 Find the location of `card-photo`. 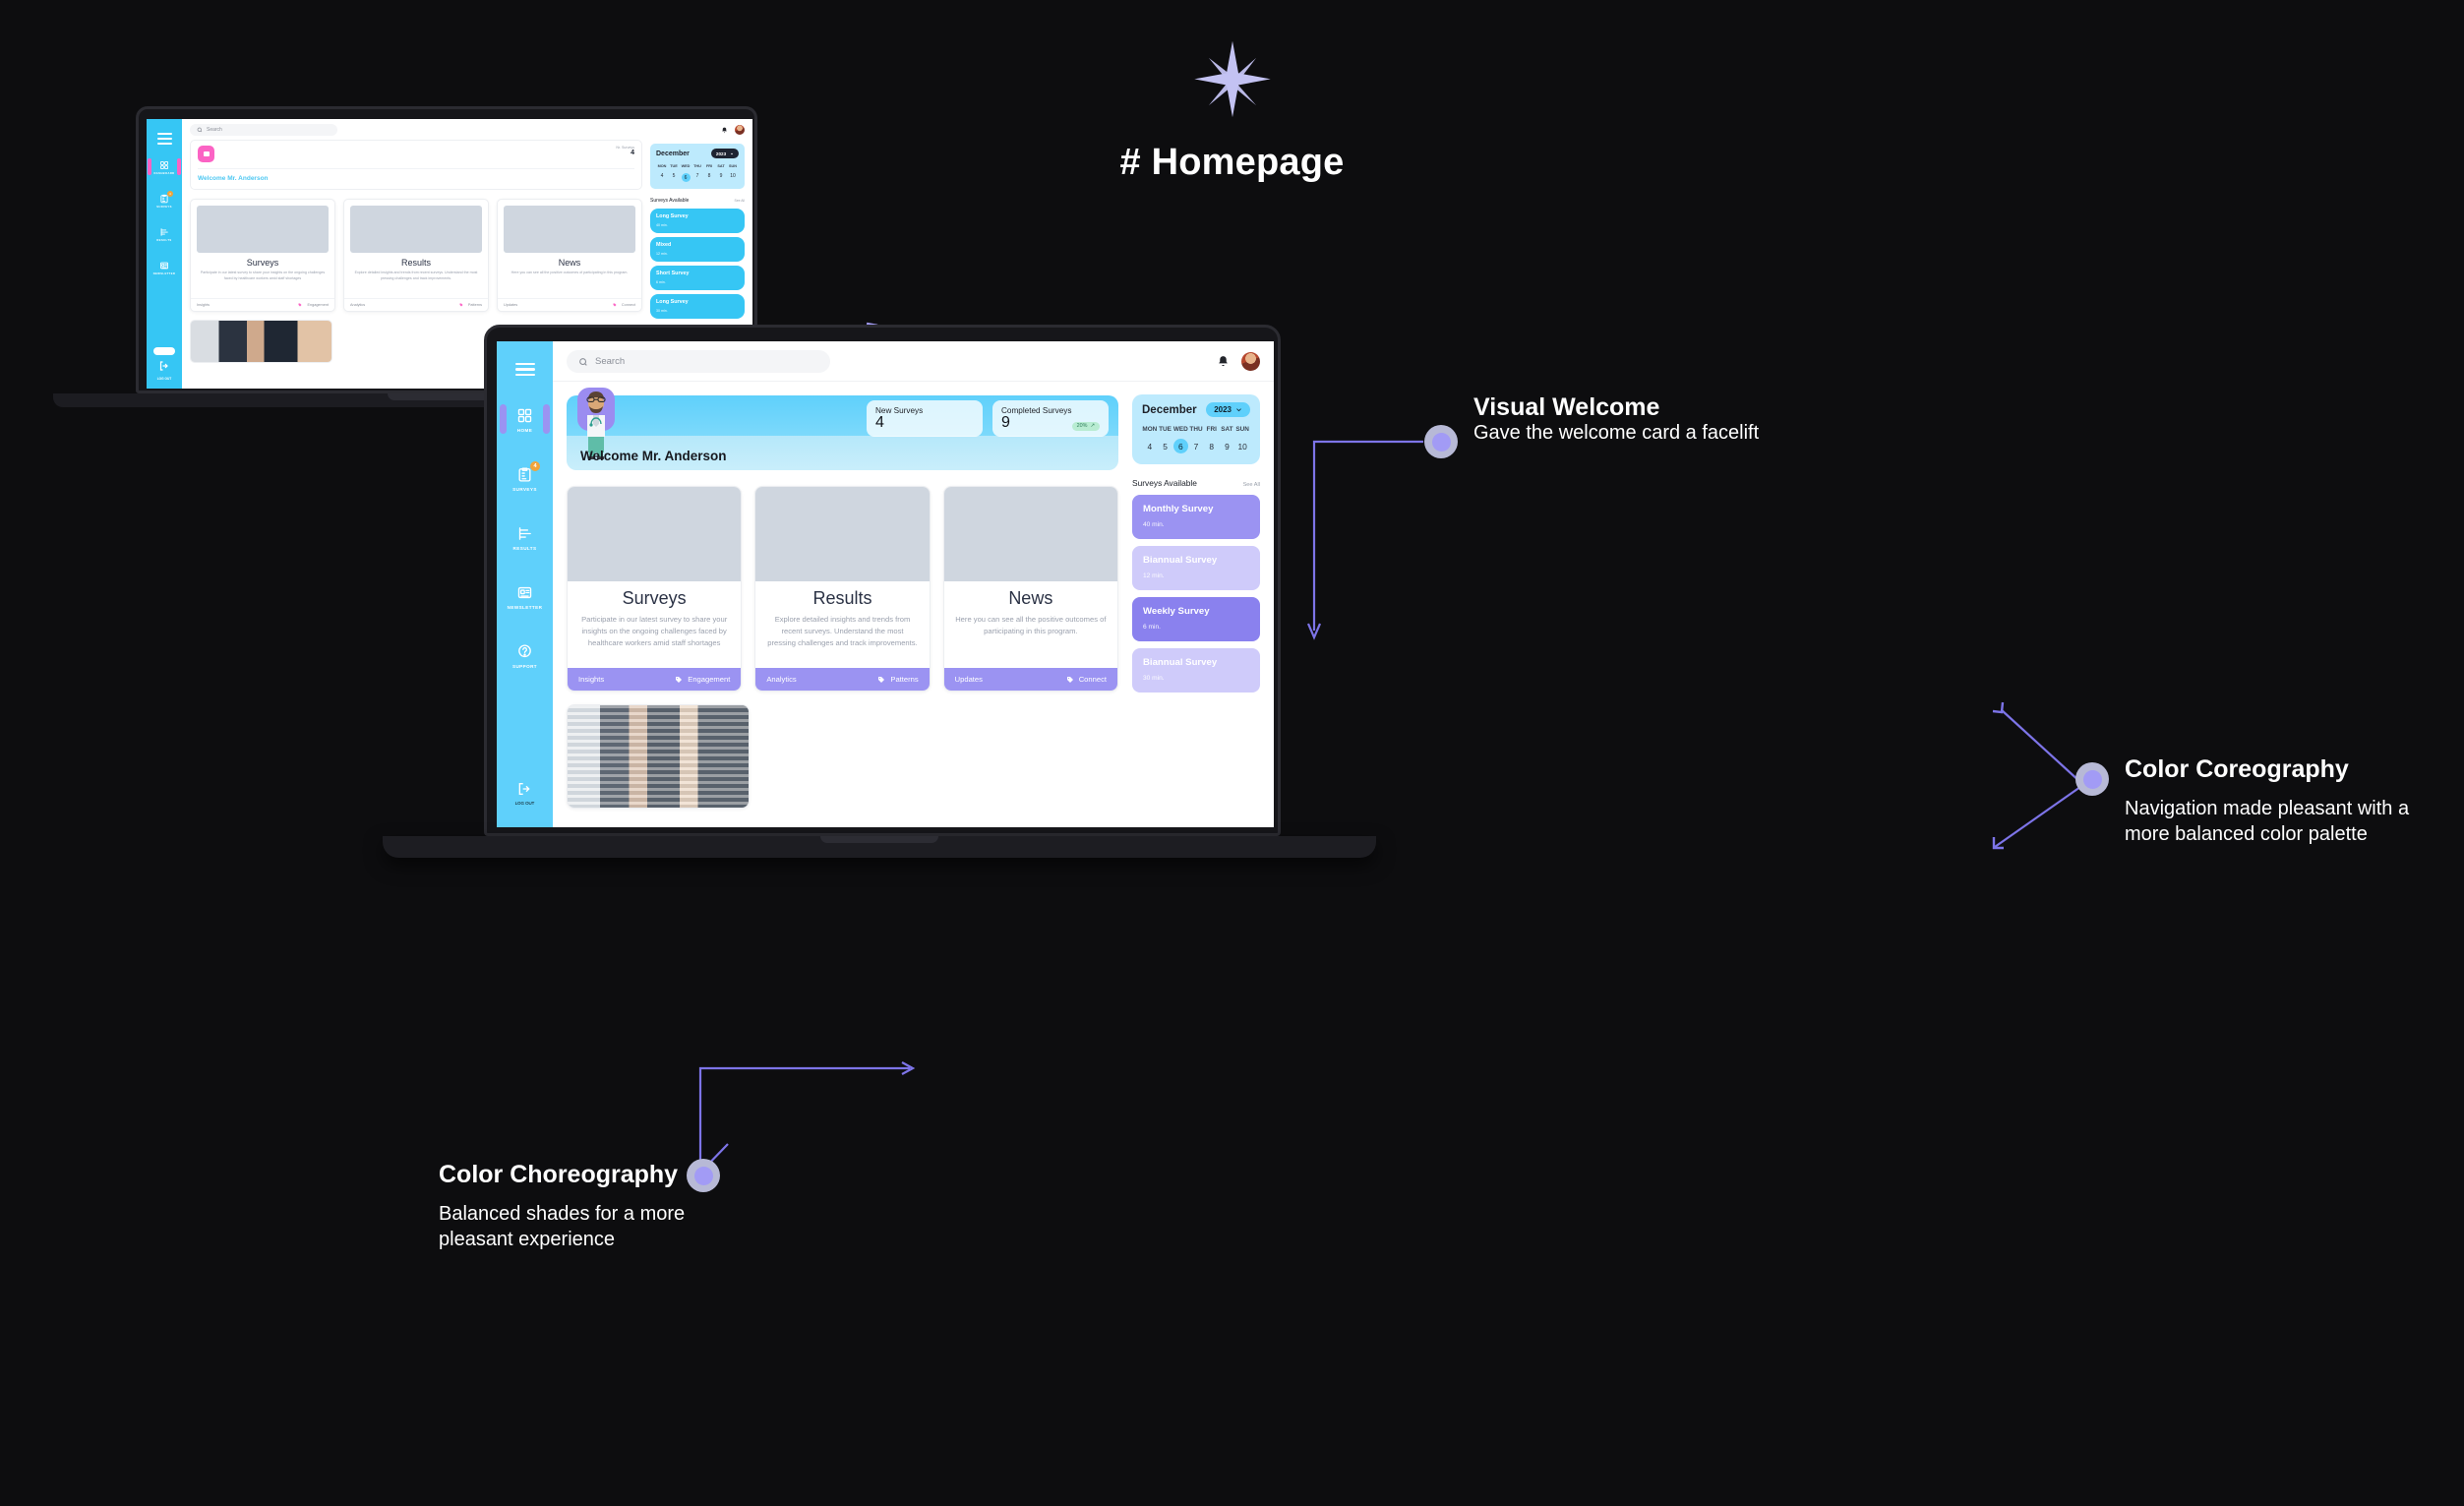

card-photo is located at coordinates (416, 229).